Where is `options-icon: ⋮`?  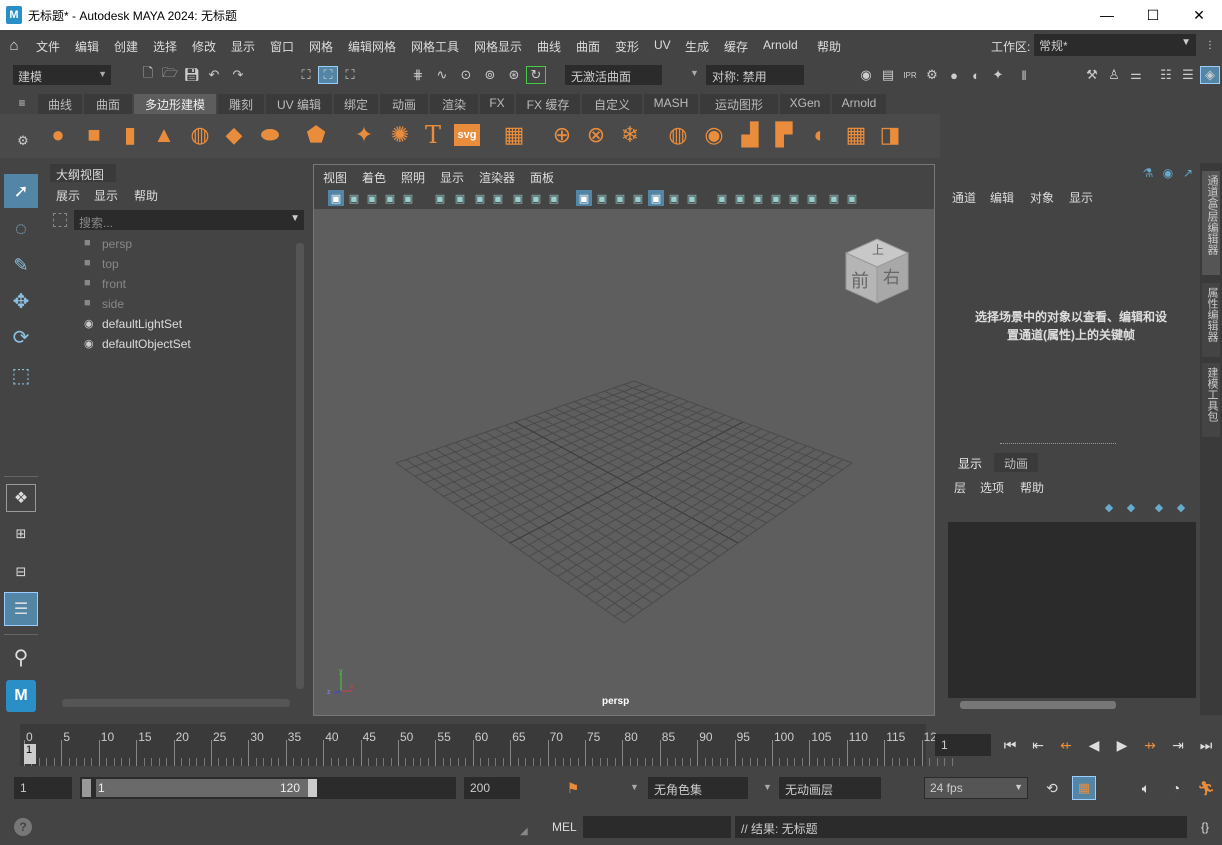
options-icon: ⋮ is located at coordinates (1210, 45).